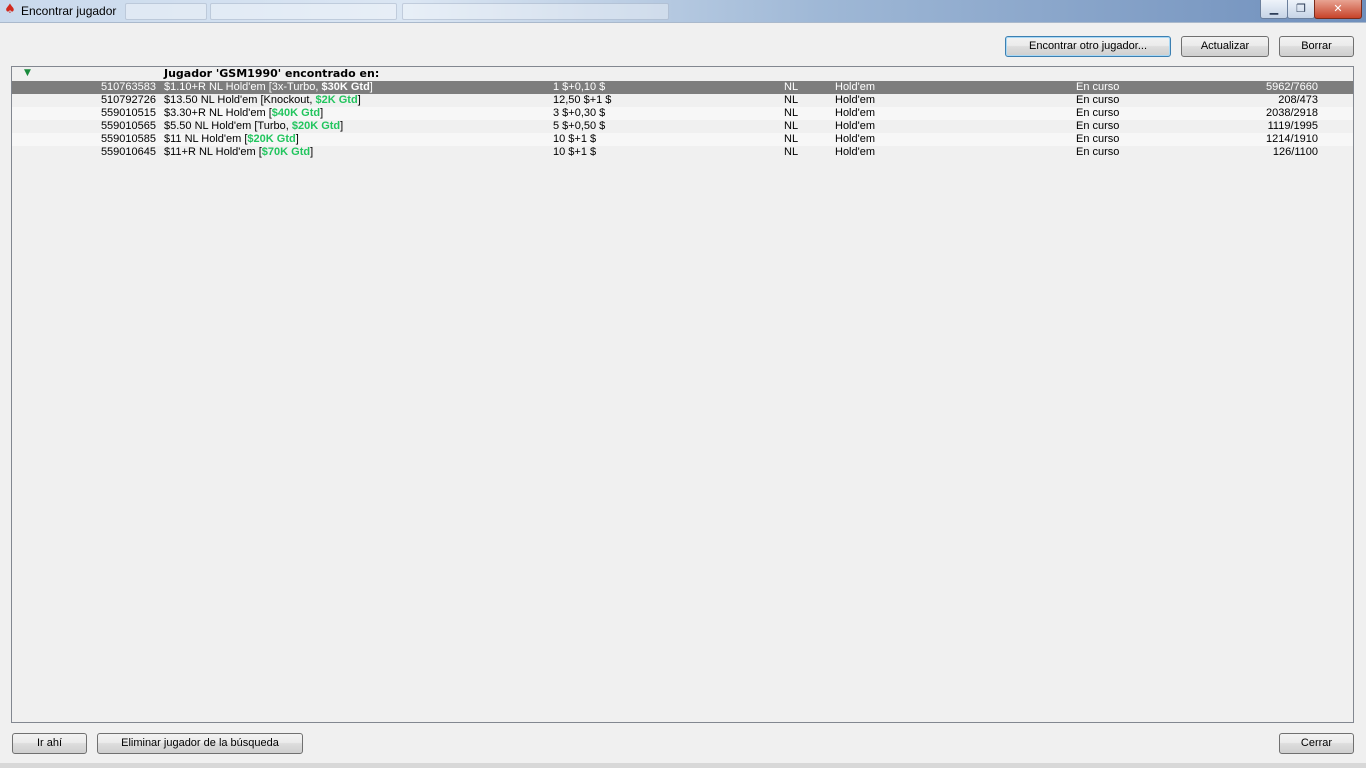 Image resolution: width=1366 pixels, height=768 pixels. I want to click on pokerstars-spade-icon: ♠, so click(10, 9).